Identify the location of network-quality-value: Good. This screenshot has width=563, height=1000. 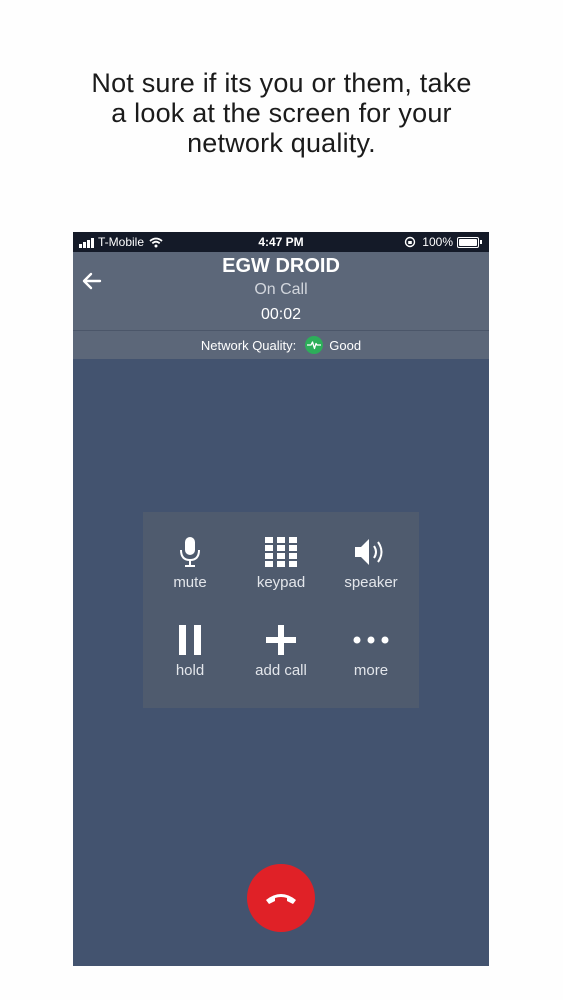
(345, 345).